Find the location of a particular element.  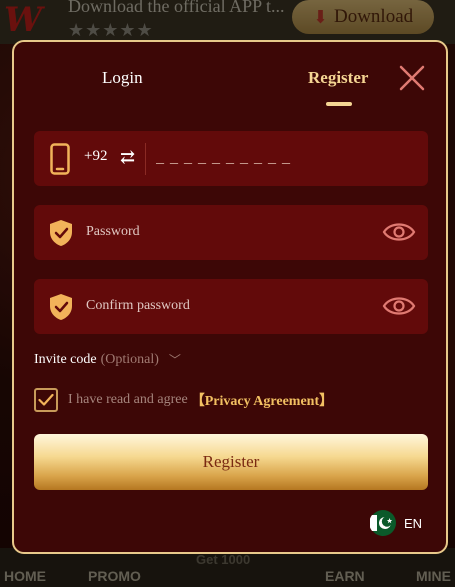

phone-icon is located at coordinates (60, 159).